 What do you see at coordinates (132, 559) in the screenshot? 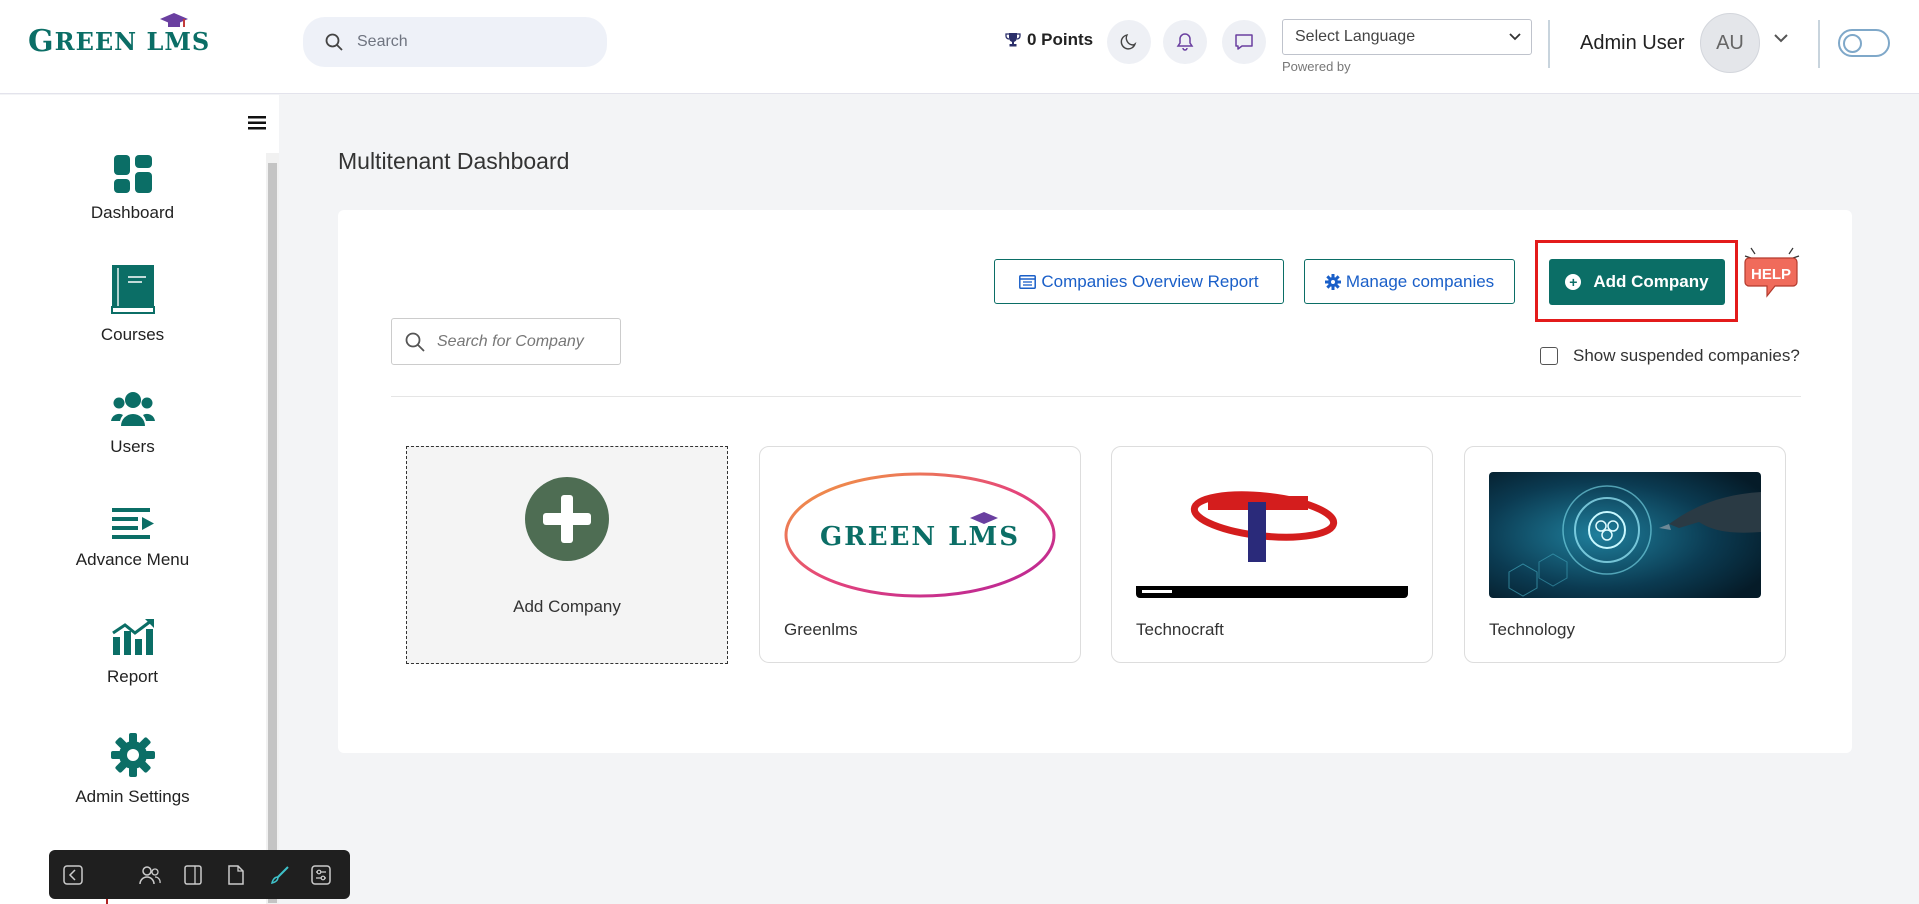
I see `sidebar-item-label: Advance Menu` at bounding box center [132, 559].